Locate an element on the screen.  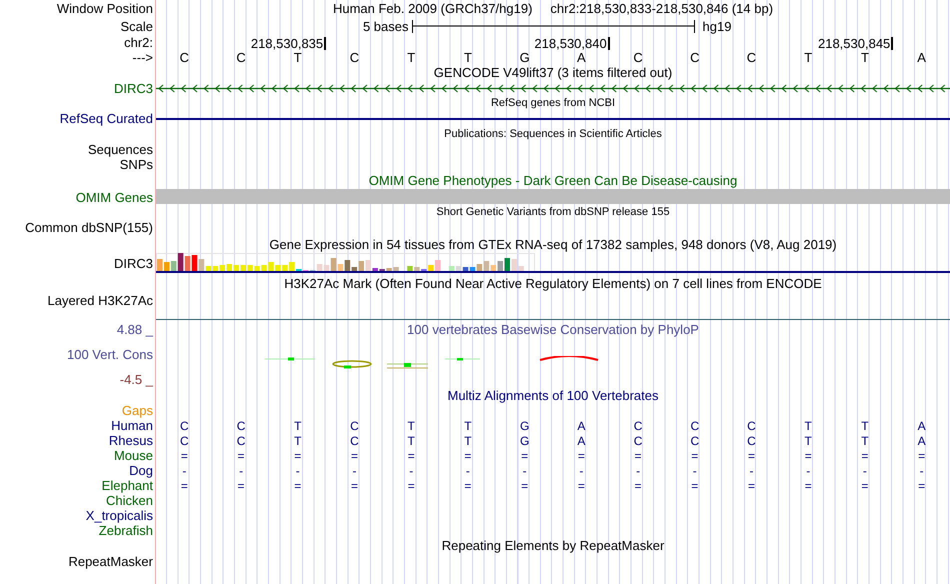
assembly-title: Human Feb. 2009 (GRCh37/hg19) is located at coordinates (432, 8).